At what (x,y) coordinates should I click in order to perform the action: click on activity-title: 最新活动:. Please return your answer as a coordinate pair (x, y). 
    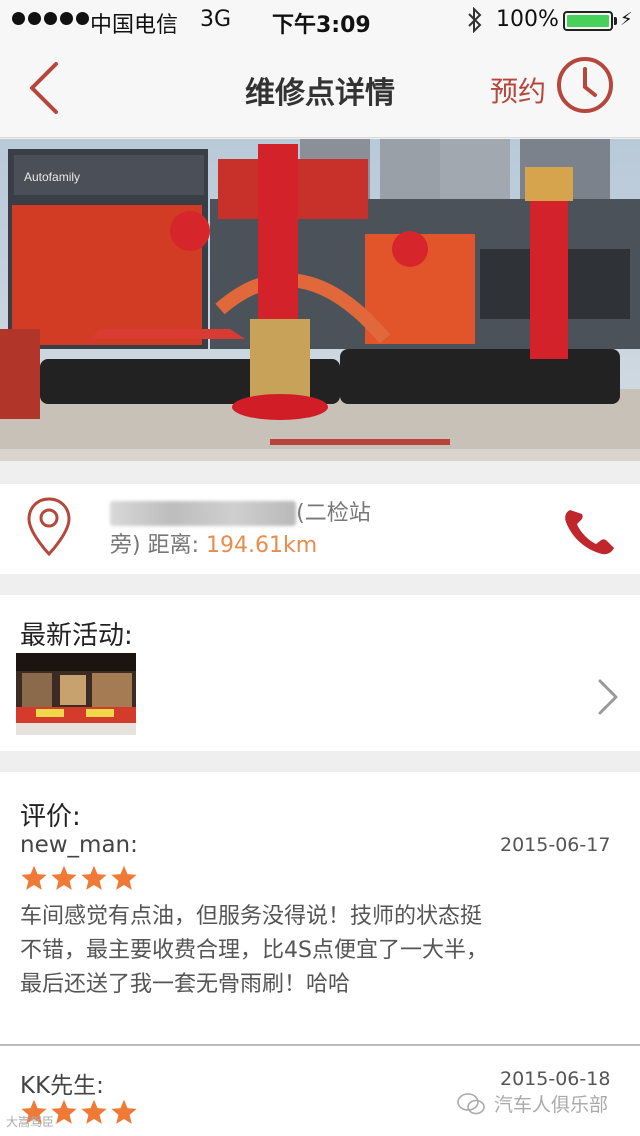
    Looking at the image, I should click on (76, 636).